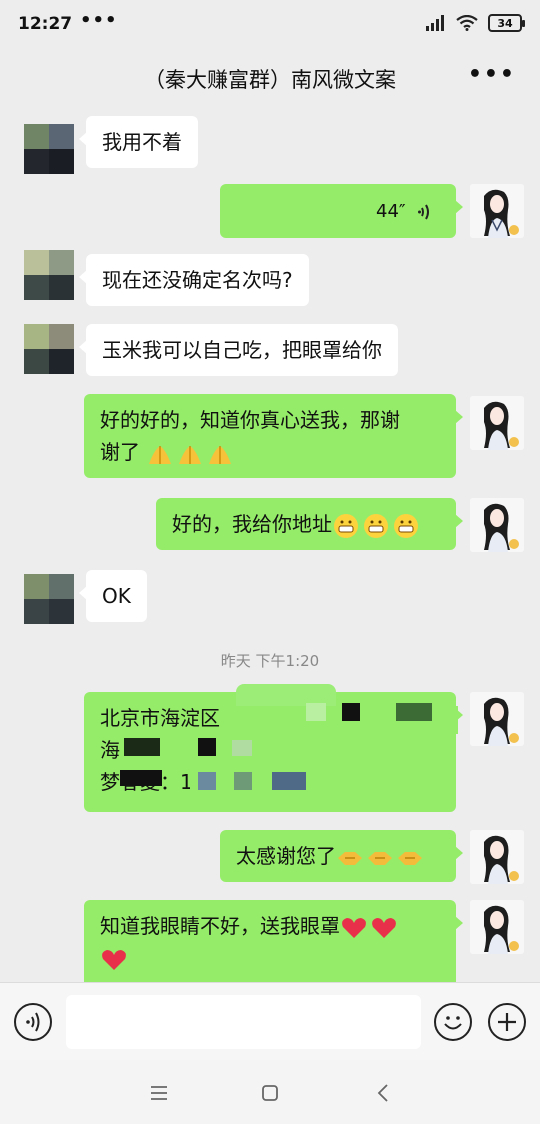  I want to click on message-bubble-sent: 知道我眼睛不好，送我眼罩, so click(273, 941).